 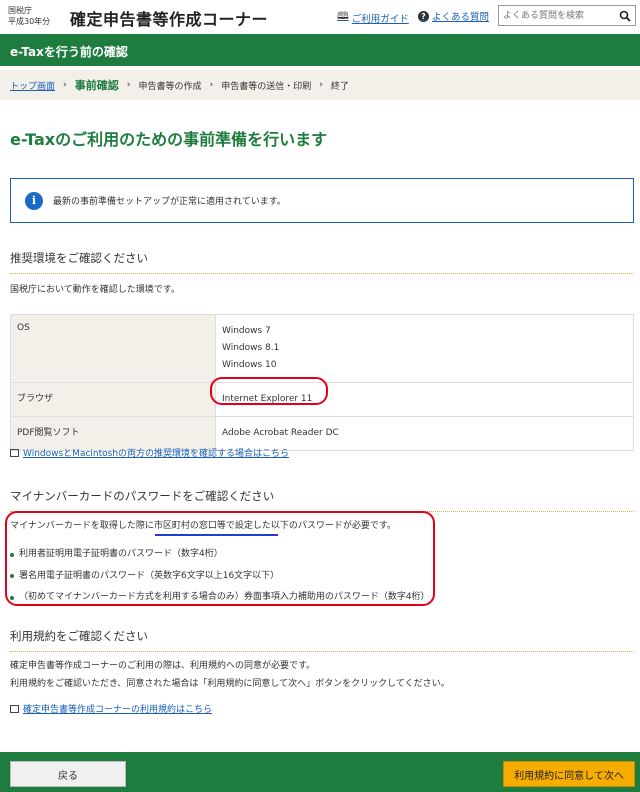 I want to click on terms-heading: 利用規約をご確認ください, so click(x=322, y=640).